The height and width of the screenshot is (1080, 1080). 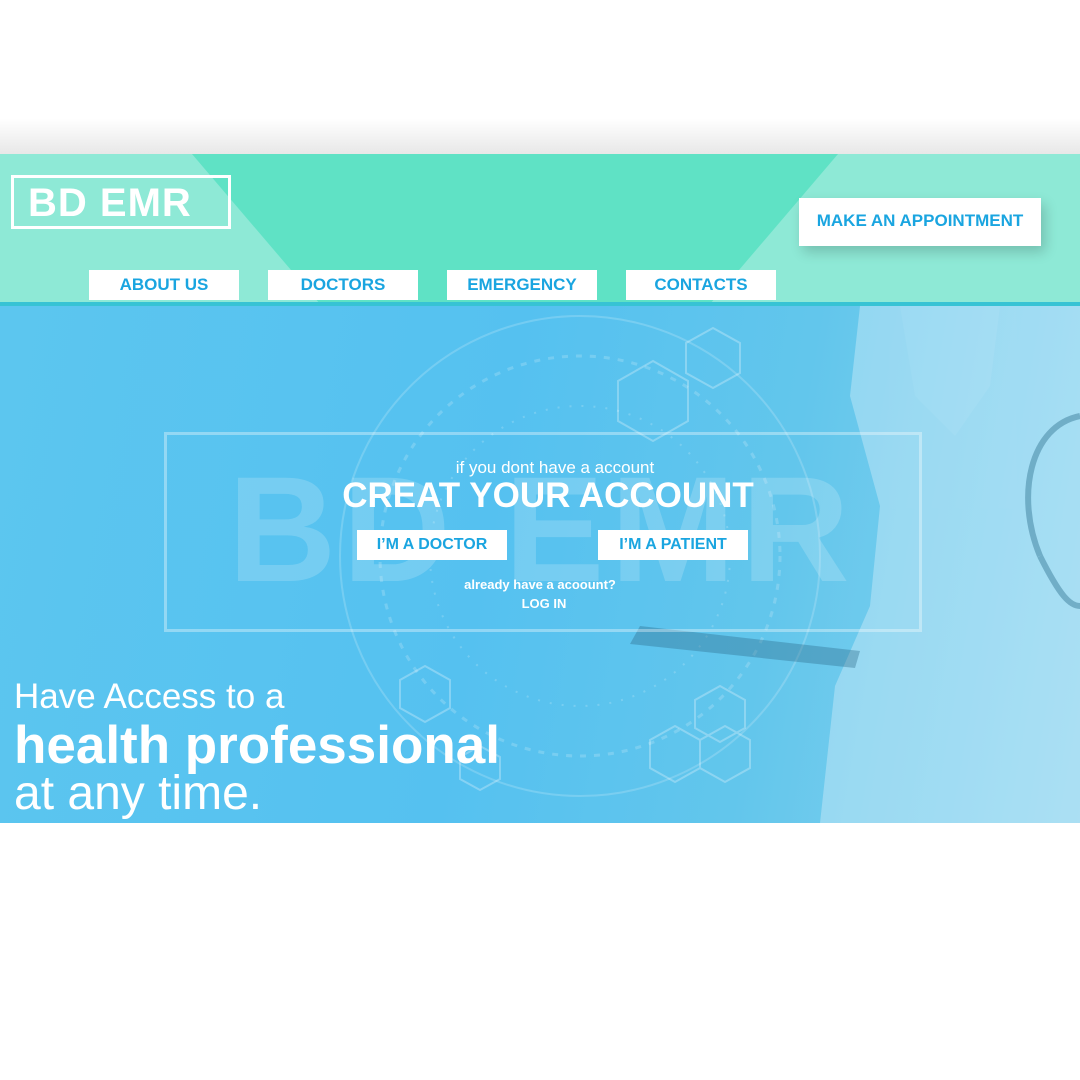 What do you see at coordinates (432, 545) in the screenshot?
I see `doctor-signup-button: I’M A DOCTOR` at bounding box center [432, 545].